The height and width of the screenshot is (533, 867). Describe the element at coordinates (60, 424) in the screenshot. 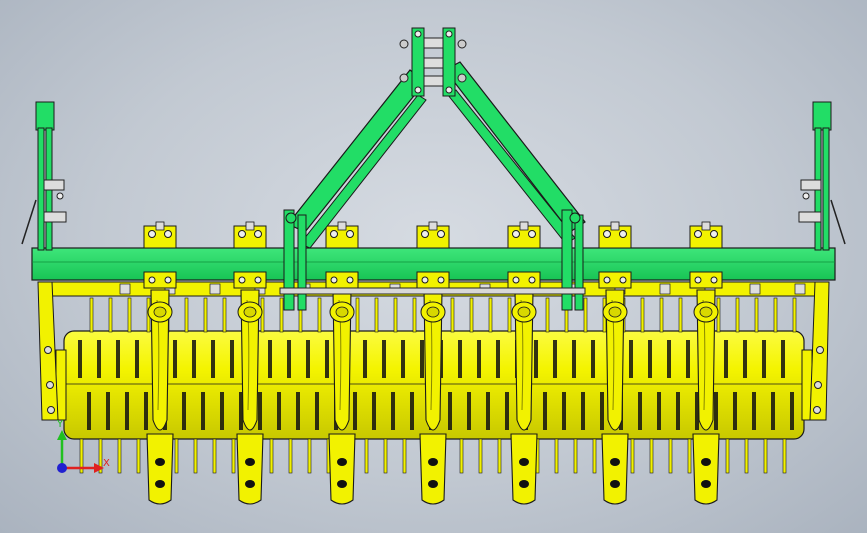

I see `axis-y-label: Y` at that location.